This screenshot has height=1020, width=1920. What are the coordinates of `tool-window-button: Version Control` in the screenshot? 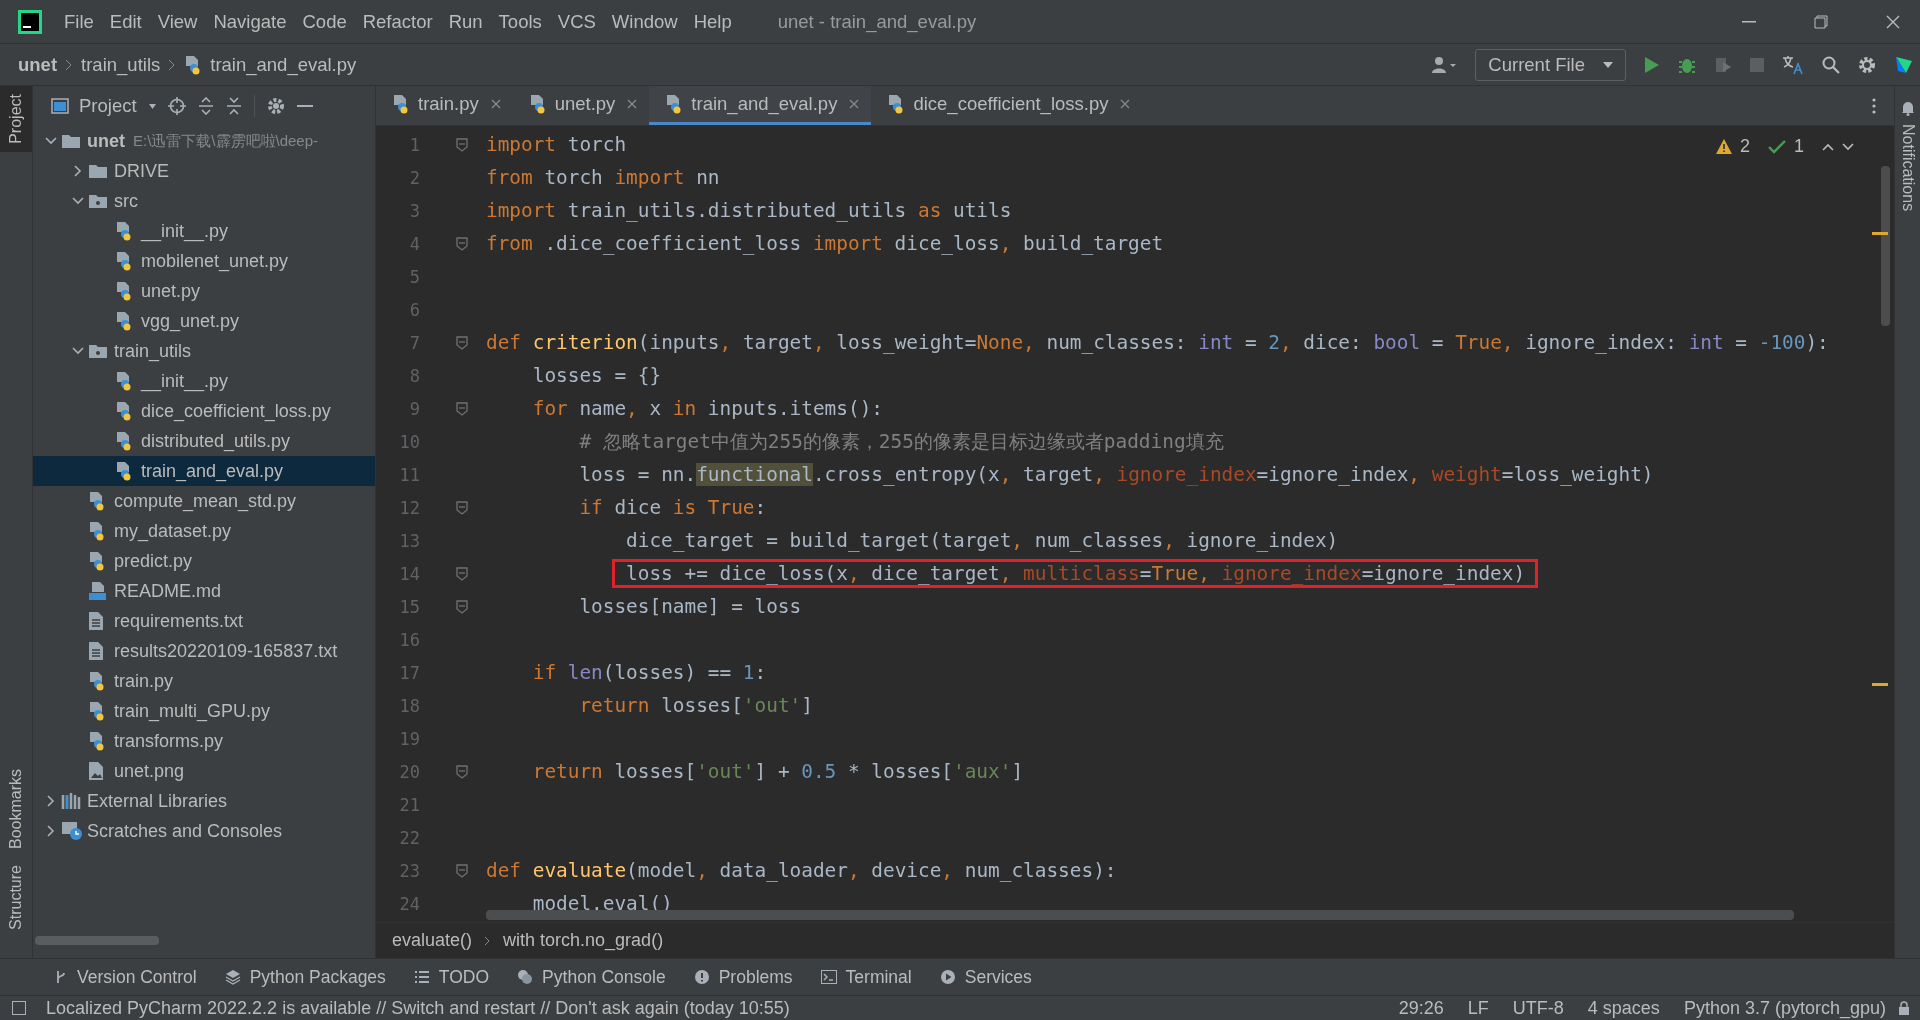 It's located at (125, 977).